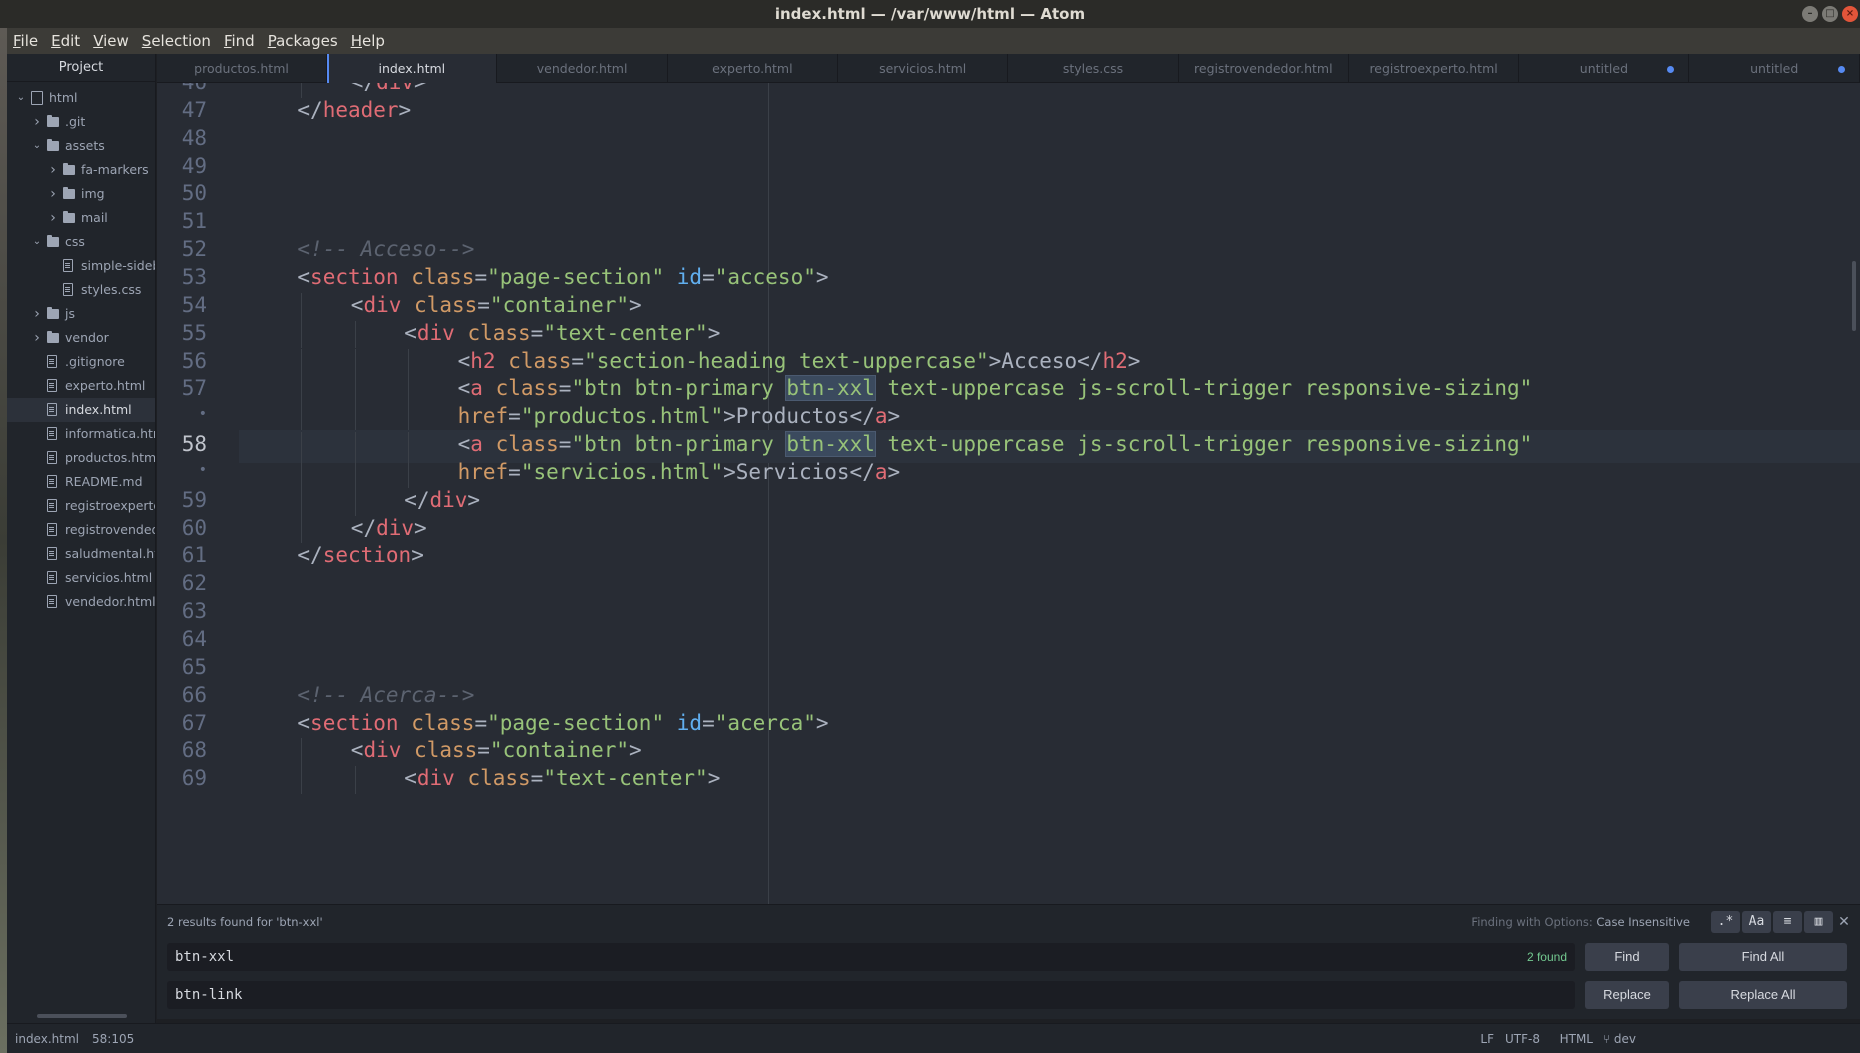  Describe the element at coordinates (303, 41) in the screenshot. I see `menu-packages: Packages` at that location.